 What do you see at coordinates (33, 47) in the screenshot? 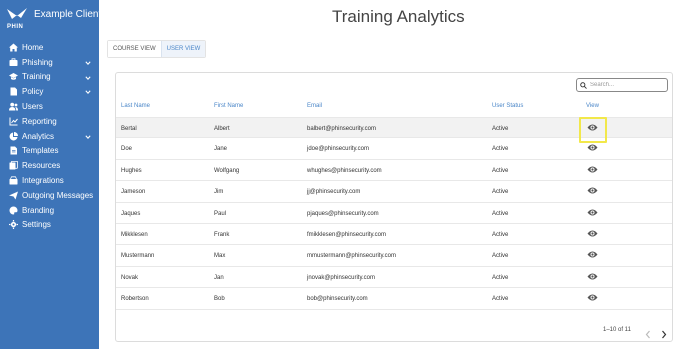
I see `sidebar-item-label: Home` at bounding box center [33, 47].